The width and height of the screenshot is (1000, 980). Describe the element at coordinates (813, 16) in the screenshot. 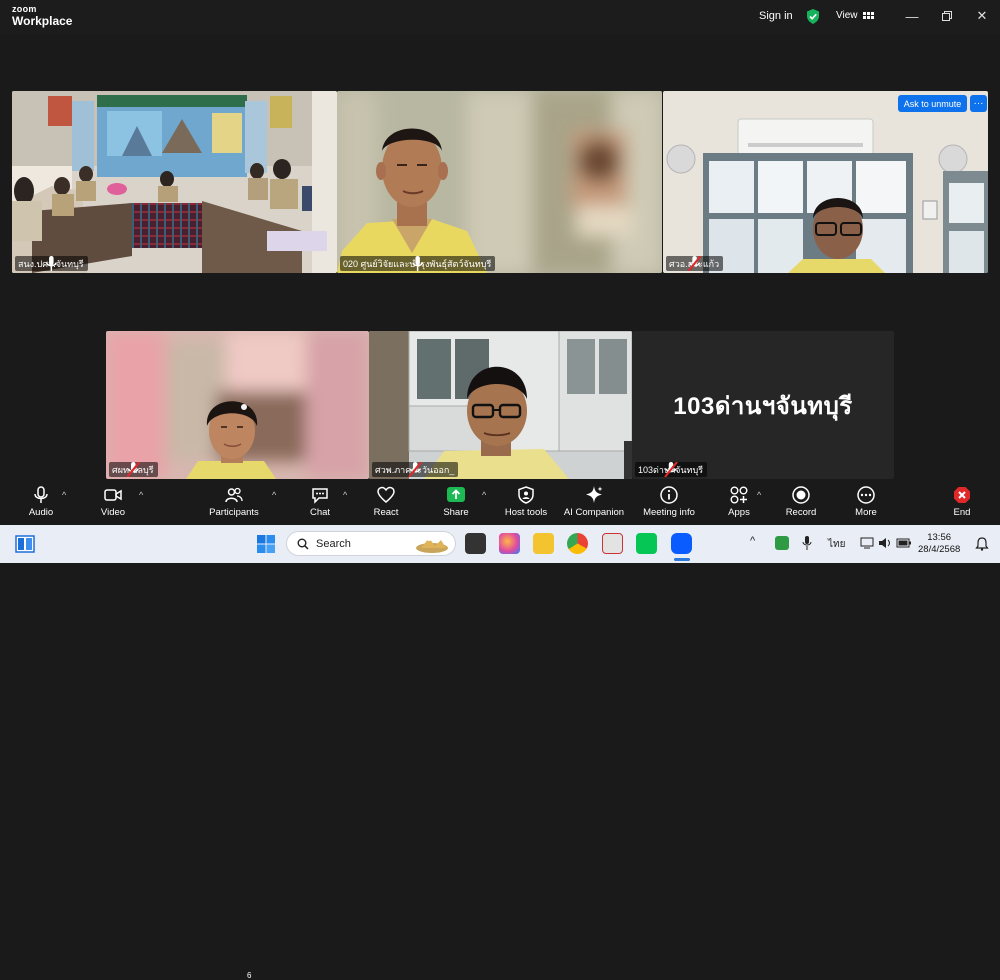

I see `security-shield-icon` at that location.